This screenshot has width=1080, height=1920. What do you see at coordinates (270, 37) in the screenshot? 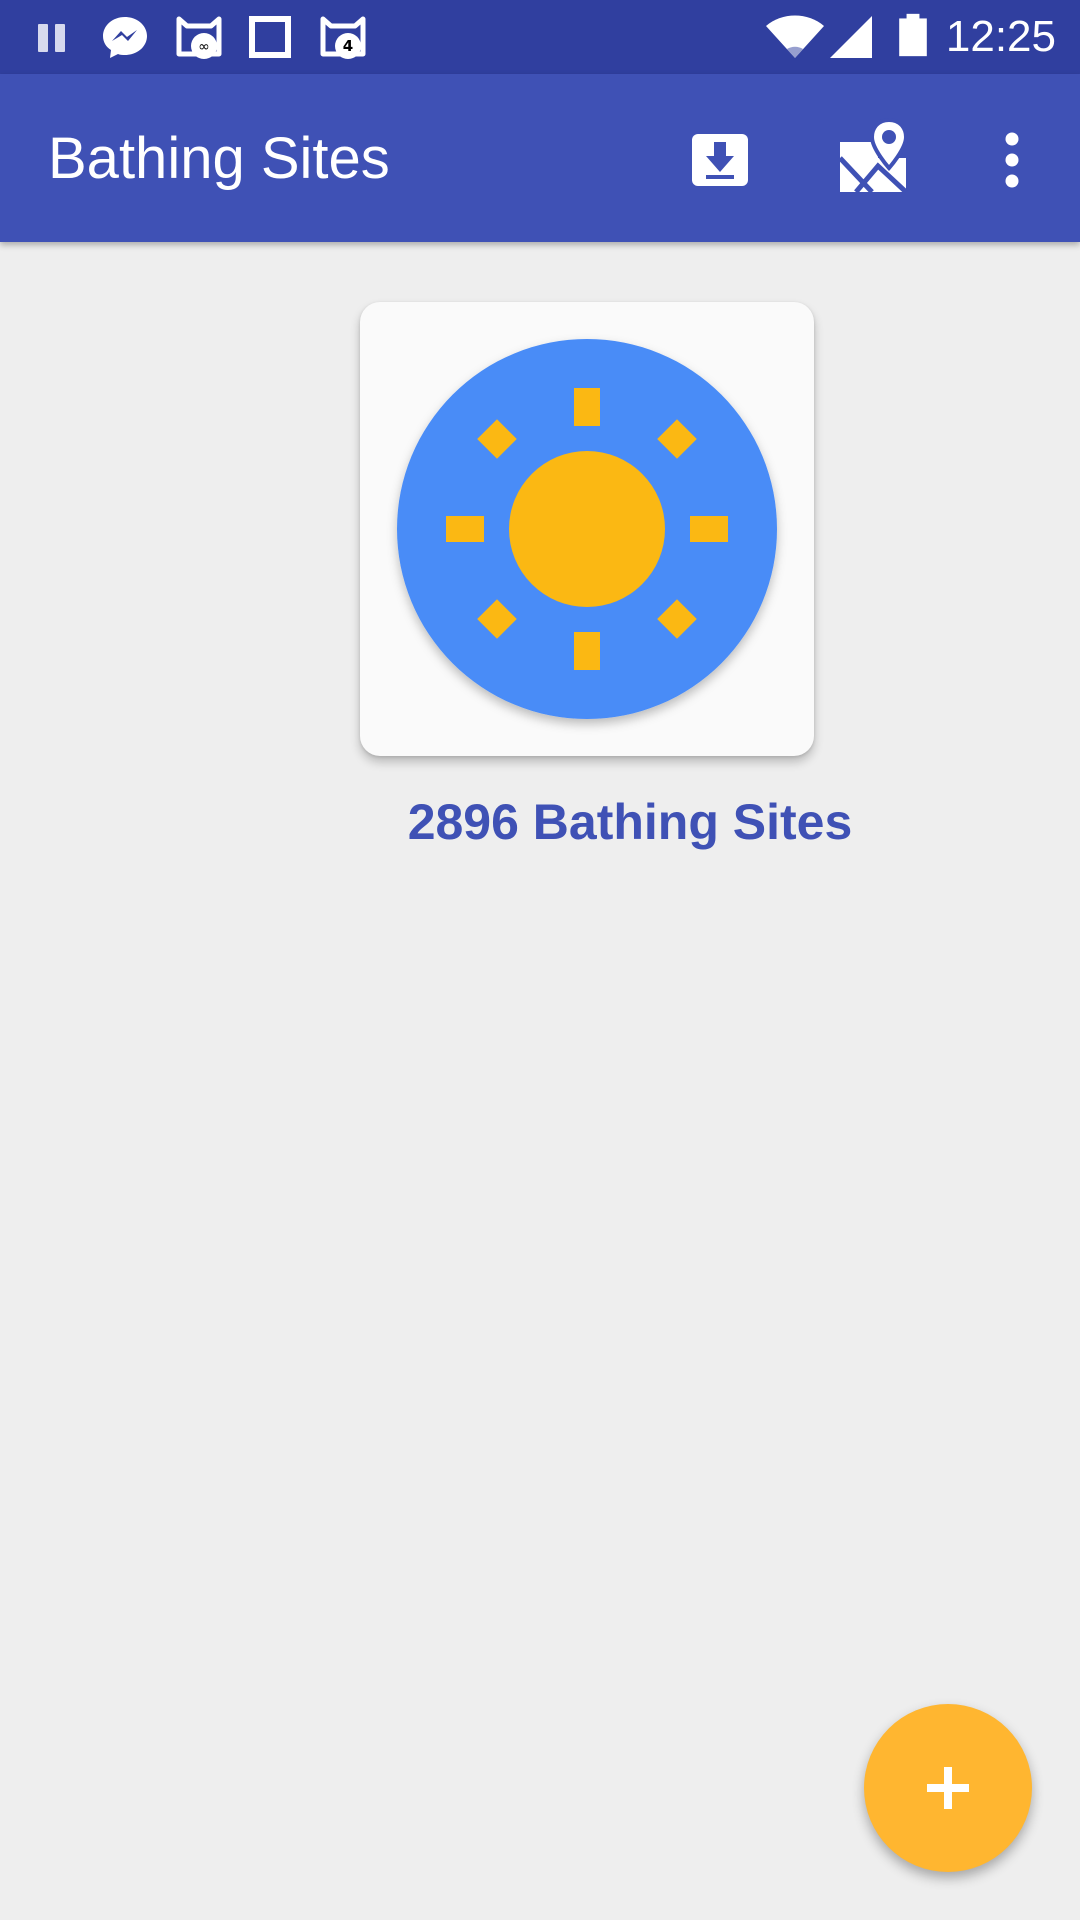
I see `square-icon` at bounding box center [270, 37].